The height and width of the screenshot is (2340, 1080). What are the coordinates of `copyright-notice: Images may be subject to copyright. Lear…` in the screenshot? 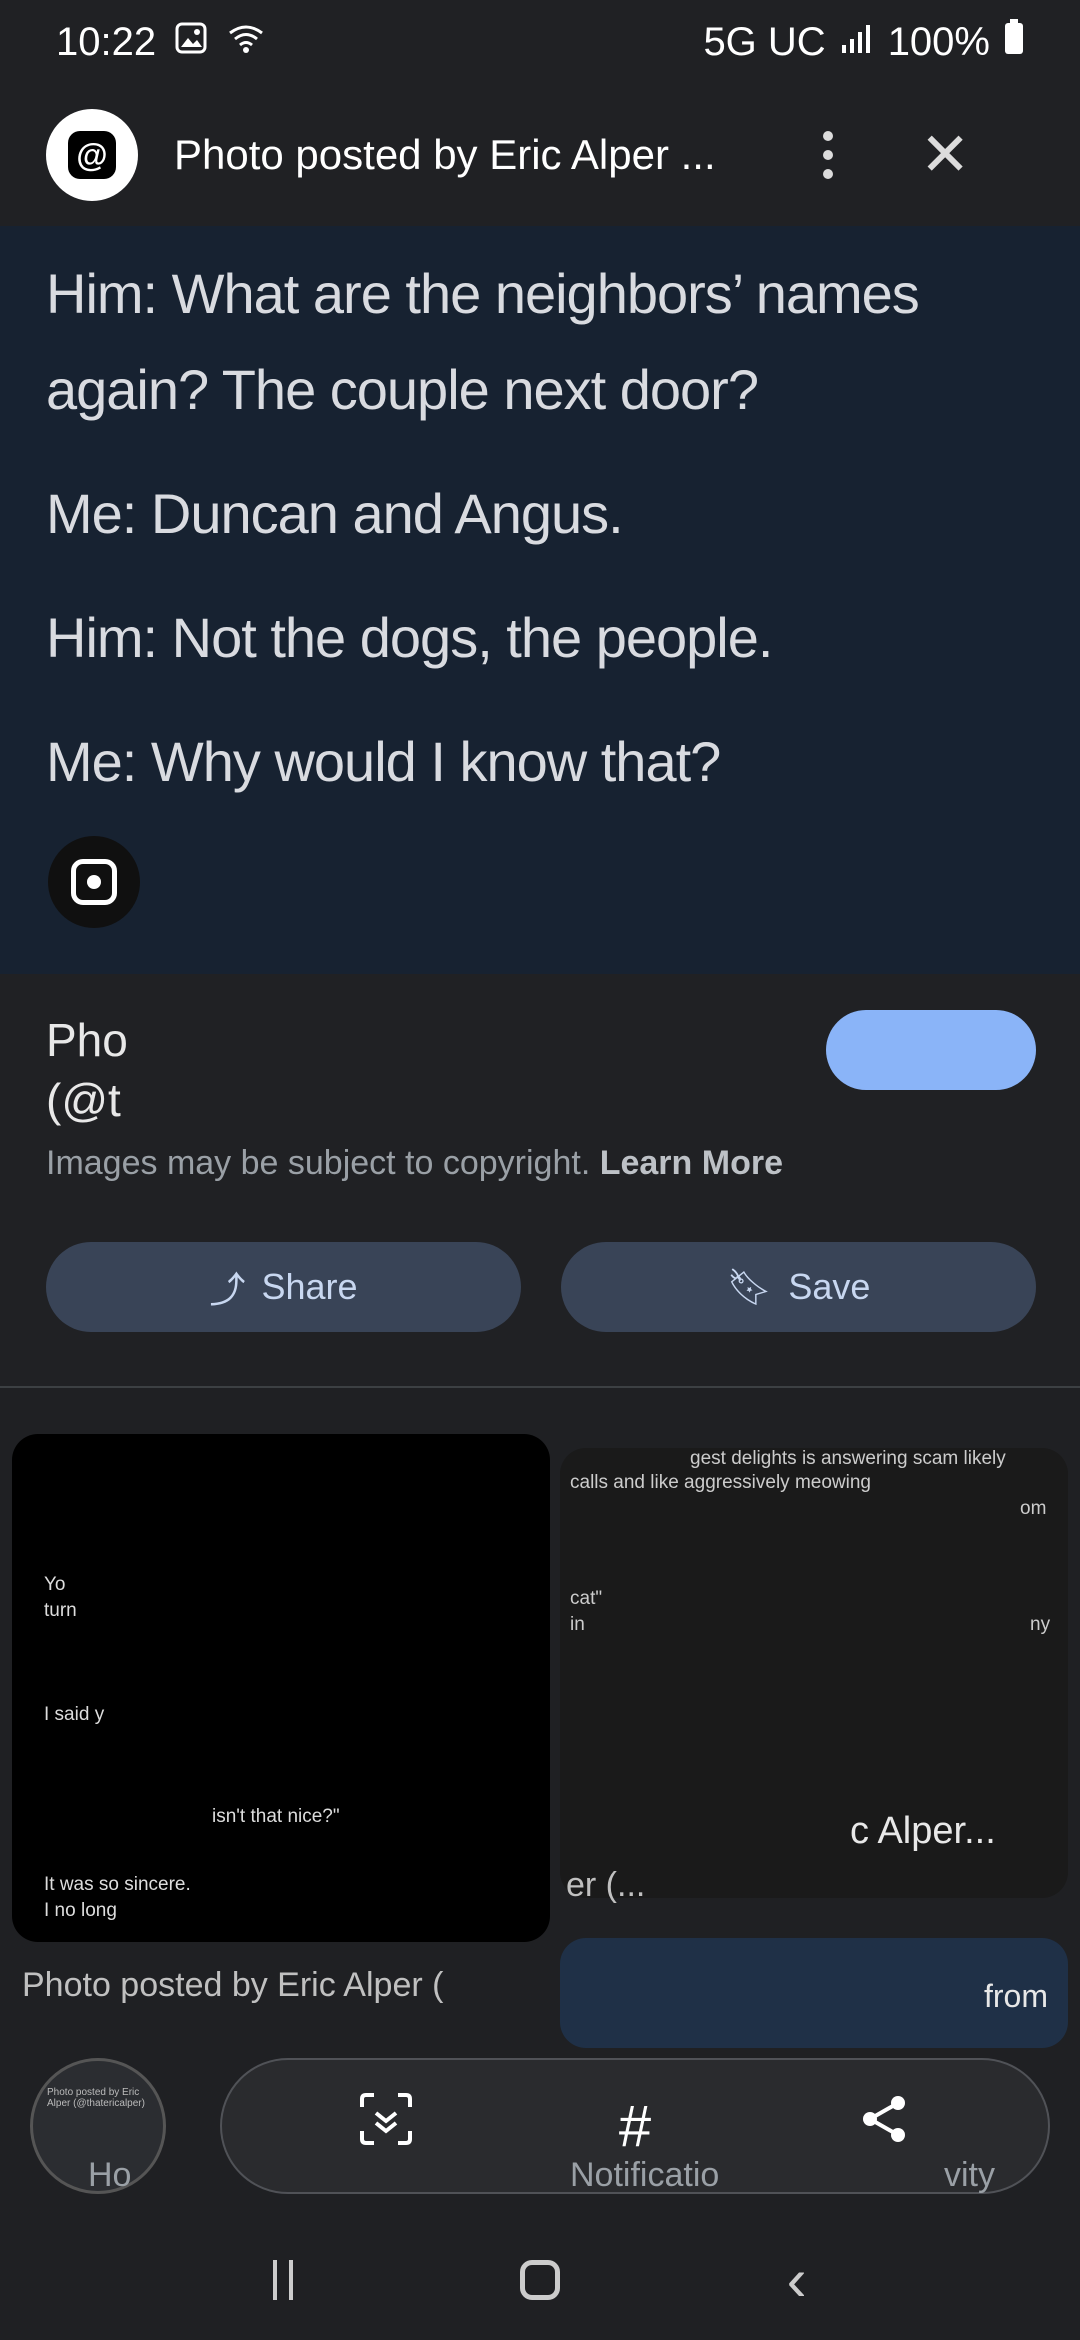 It's located at (414, 1163).